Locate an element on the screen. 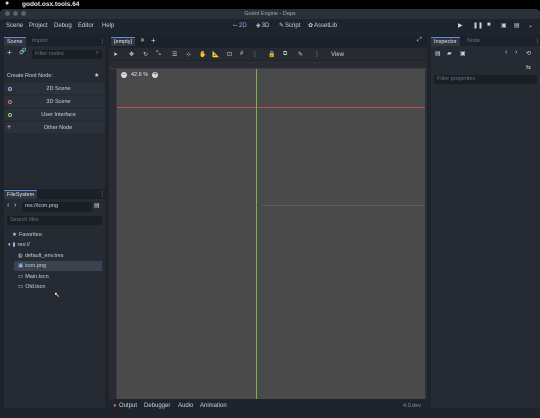  play-custom-scene-icon: ▤ is located at coordinates (517, 25).